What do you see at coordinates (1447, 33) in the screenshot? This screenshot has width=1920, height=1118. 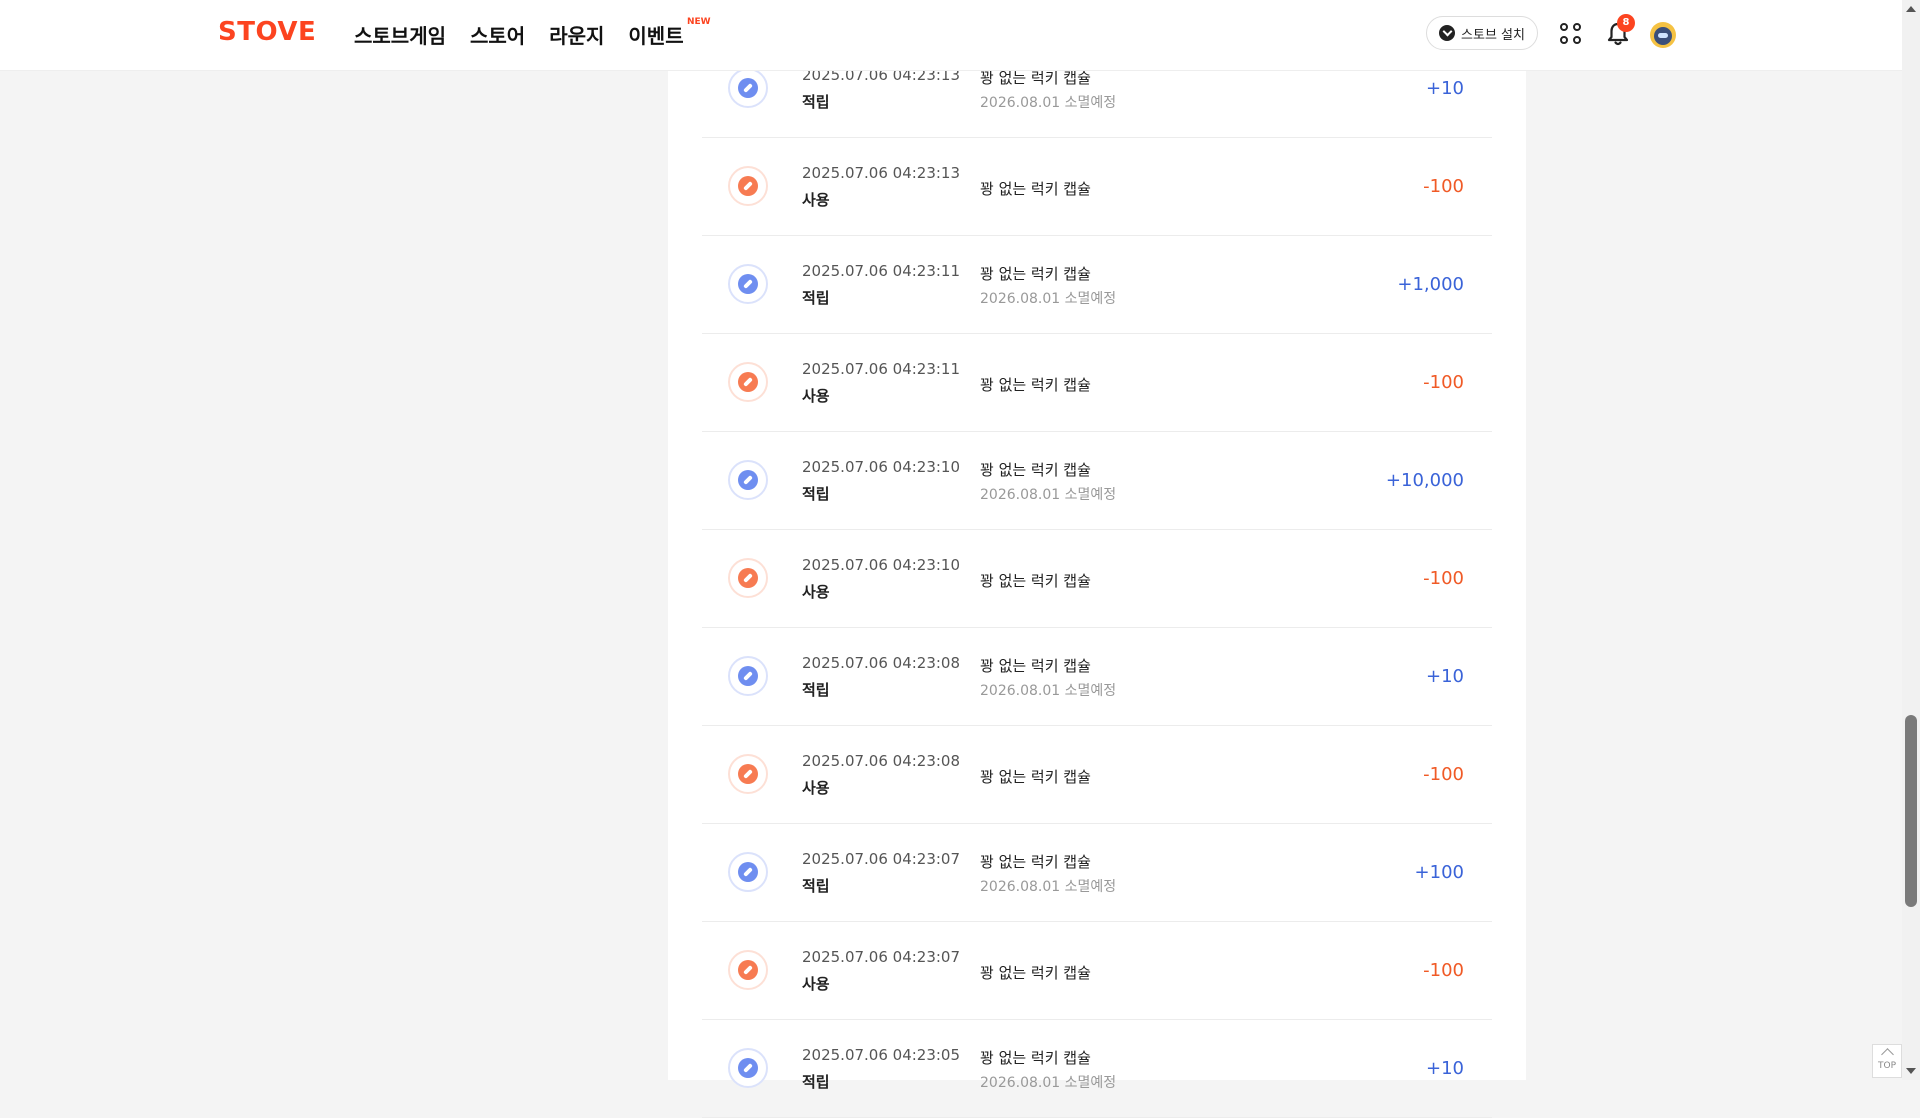 I see `download-icon` at bounding box center [1447, 33].